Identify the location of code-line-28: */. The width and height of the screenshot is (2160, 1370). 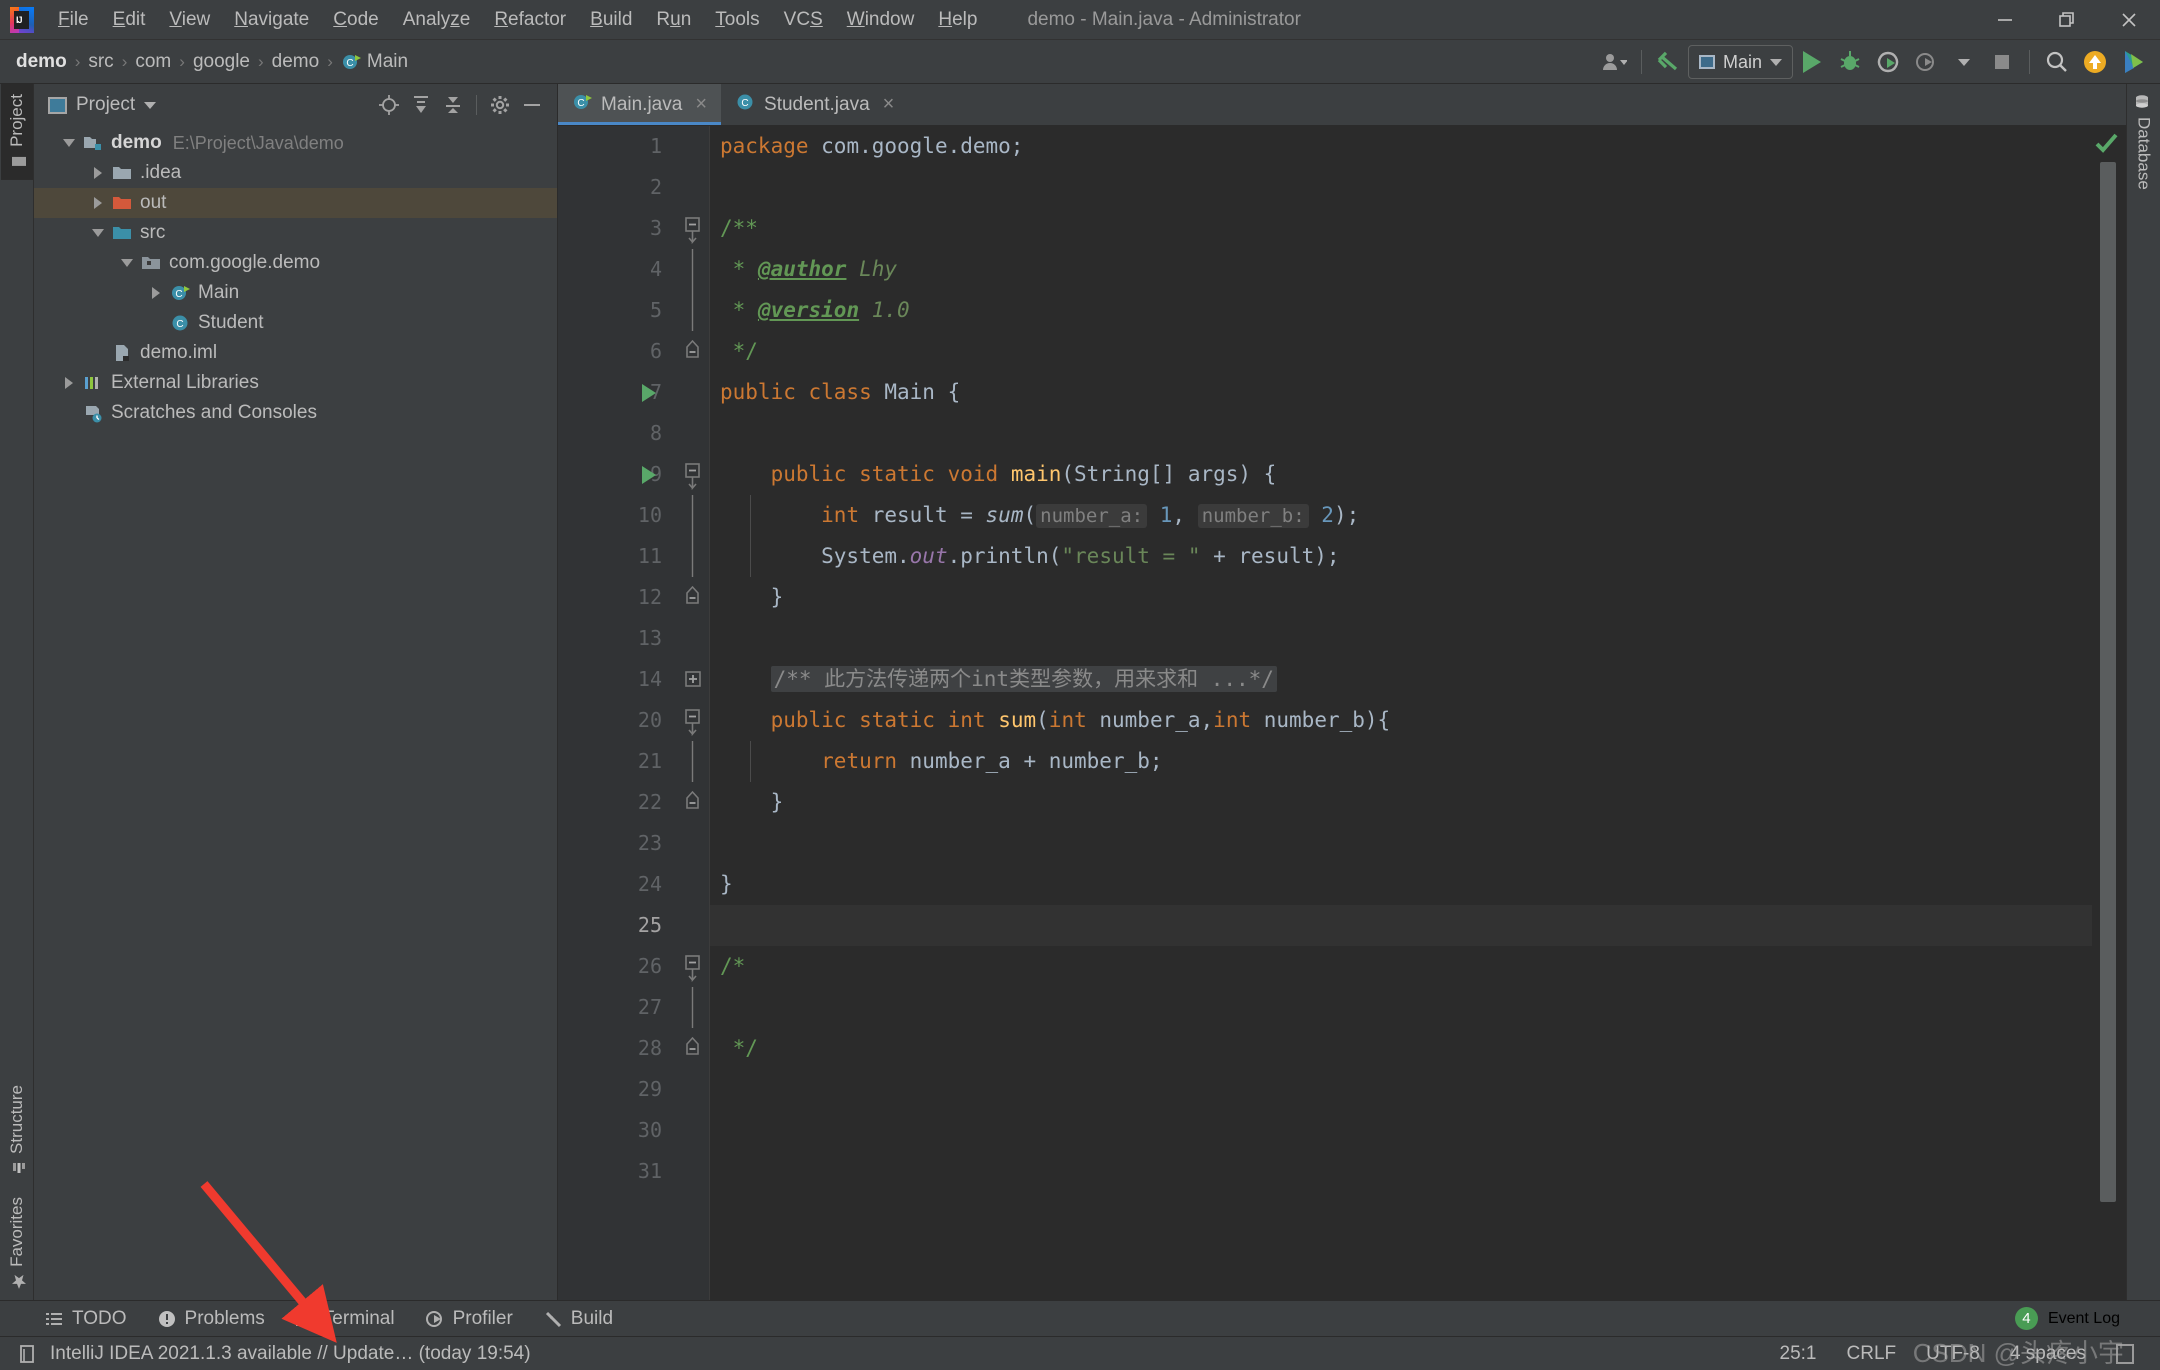
(739, 1048).